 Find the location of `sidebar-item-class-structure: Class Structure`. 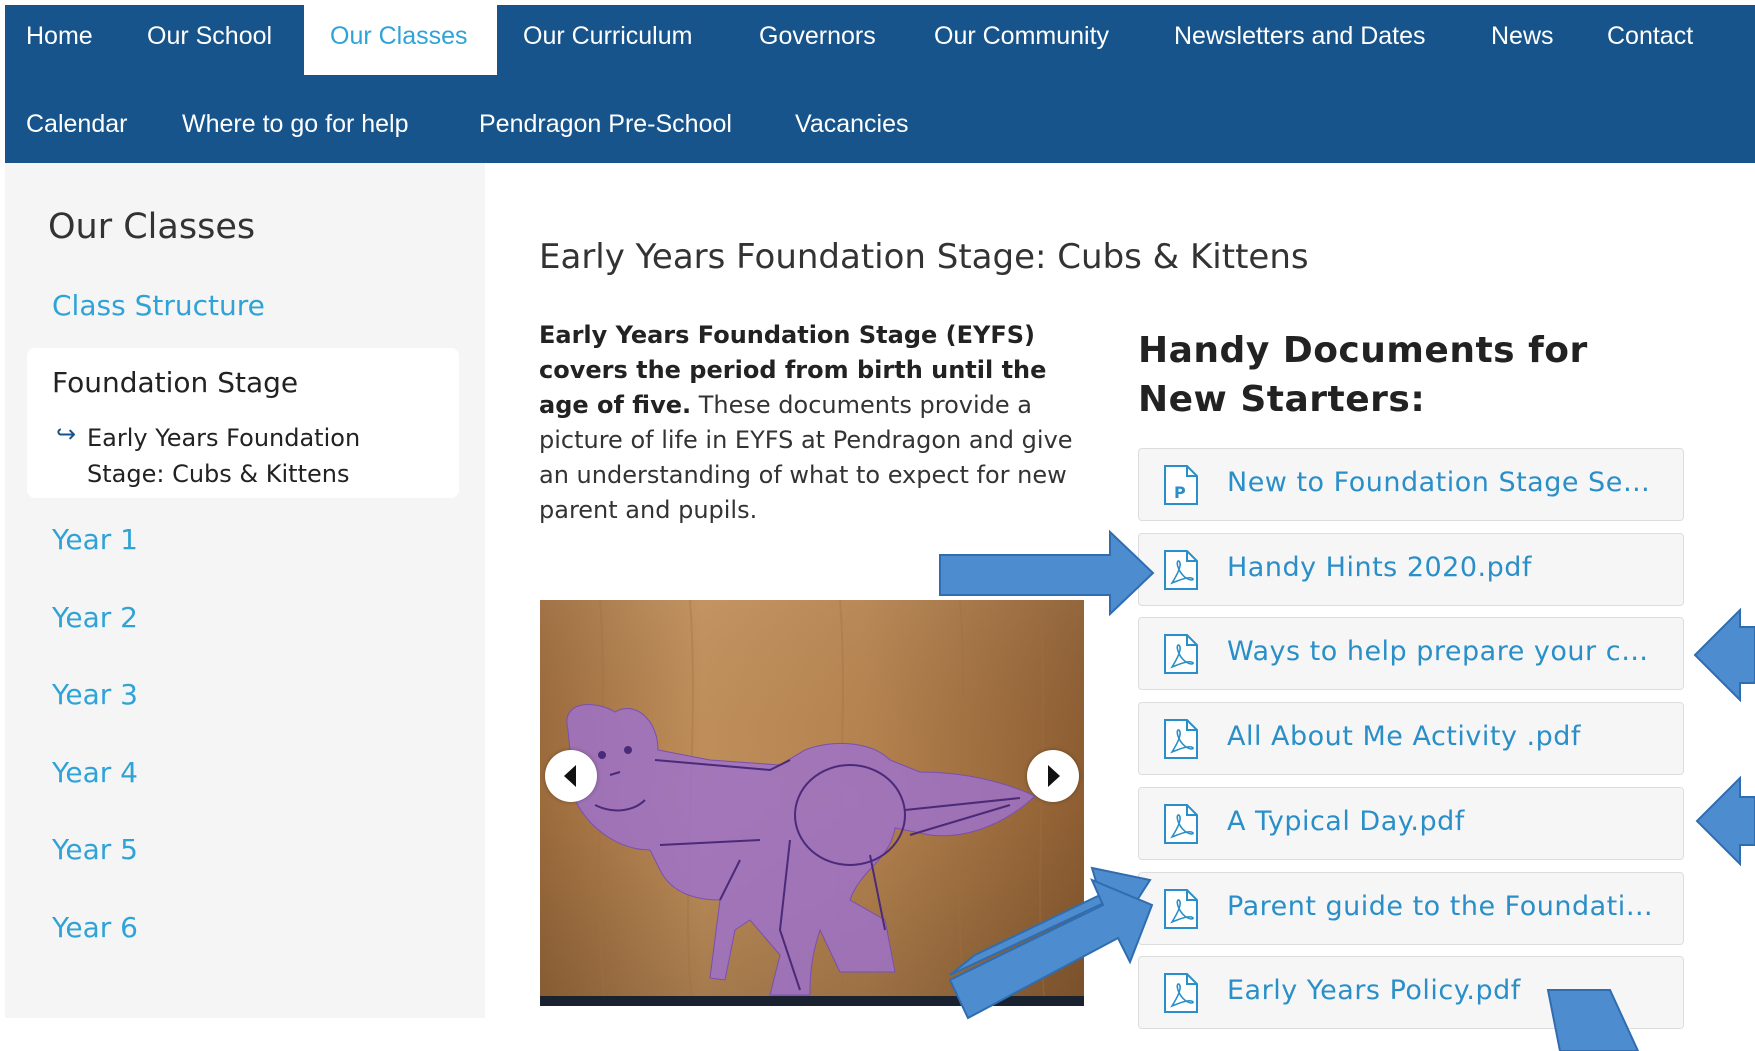

sidebar-item-class-structure: Class Structure is located at coordinates (158, 305).